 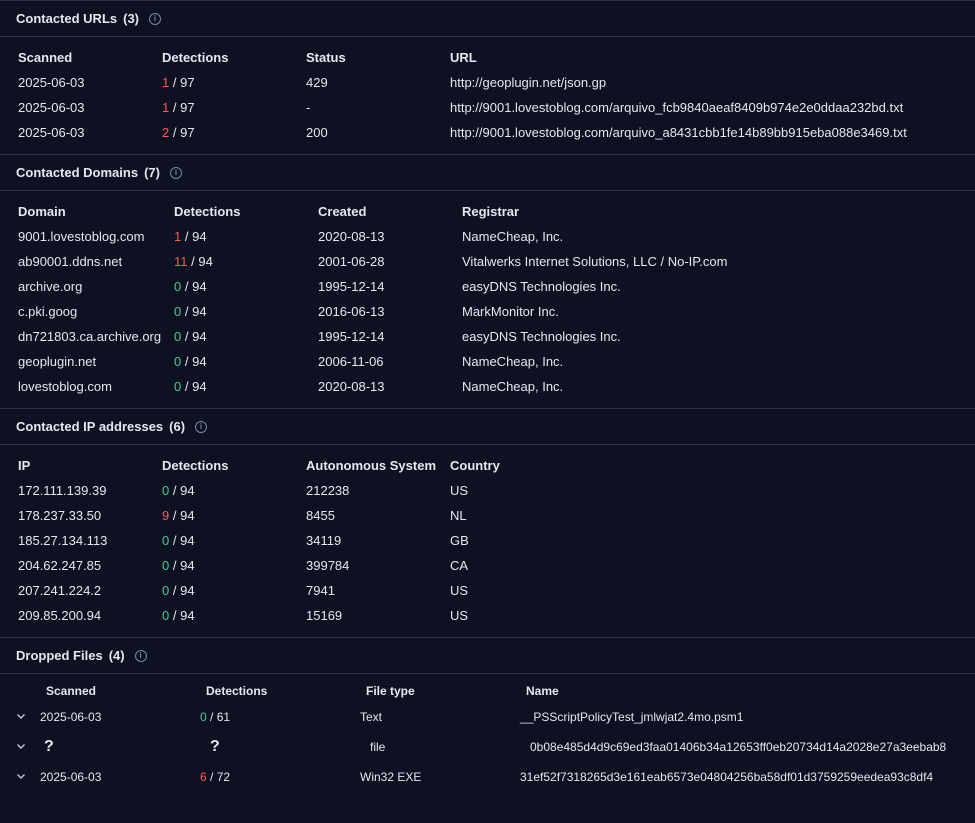 What do you see at coordinates (116, 655) in the screenshot?
I see `section-count: (4)` at bounding box center [116, 655].